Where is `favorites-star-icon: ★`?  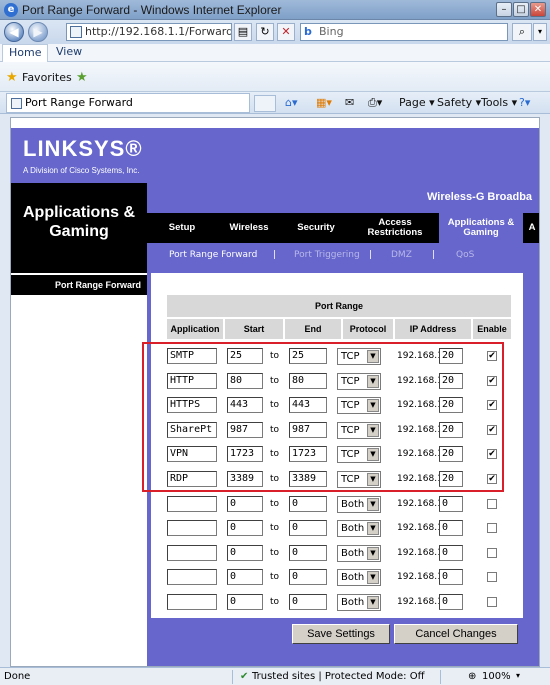
favorites-star-icon: ★ is located at coordinates (12, 77).